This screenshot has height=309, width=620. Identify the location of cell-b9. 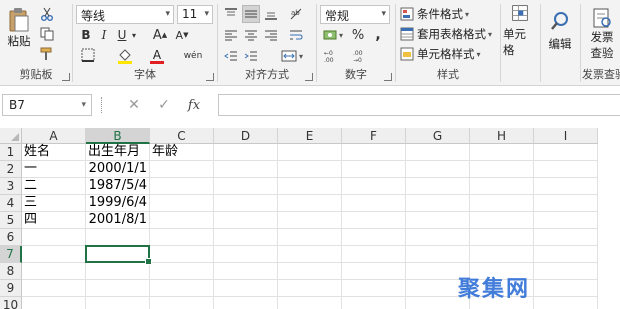
(118, 288).